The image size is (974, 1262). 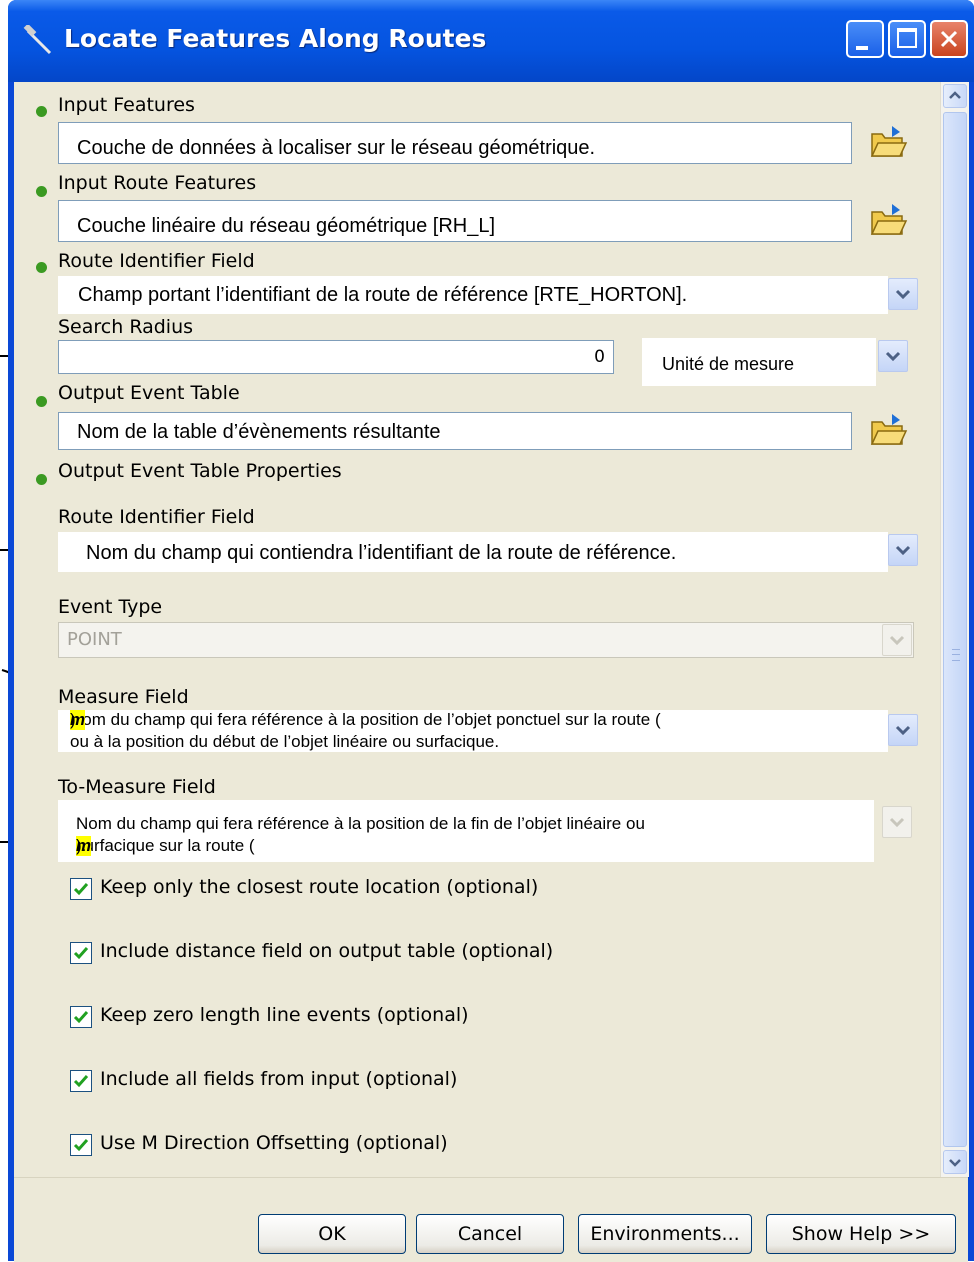 I want to click on keep-zero-length-label: Keep zero length line events (optional), so click(x=284, y=1015).